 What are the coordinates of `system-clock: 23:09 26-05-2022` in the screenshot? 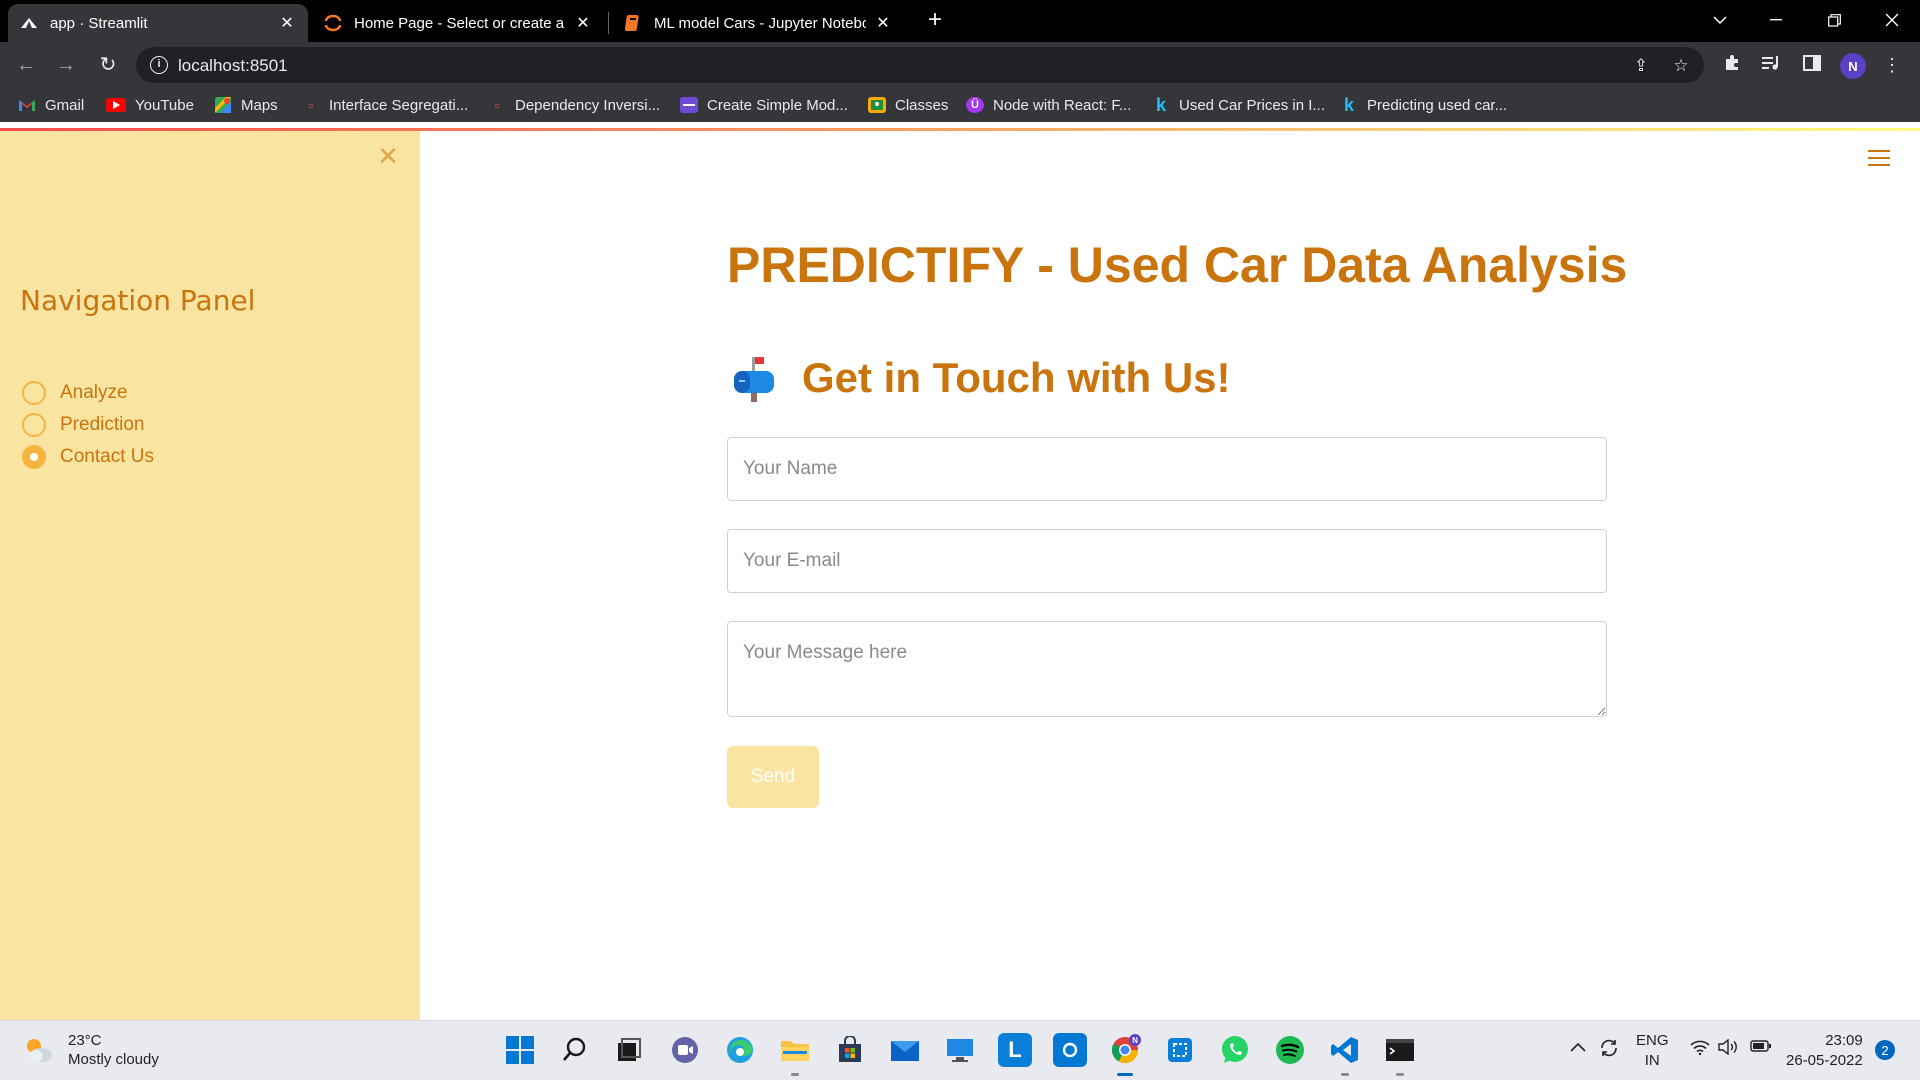 It's located at (1824, 1051).